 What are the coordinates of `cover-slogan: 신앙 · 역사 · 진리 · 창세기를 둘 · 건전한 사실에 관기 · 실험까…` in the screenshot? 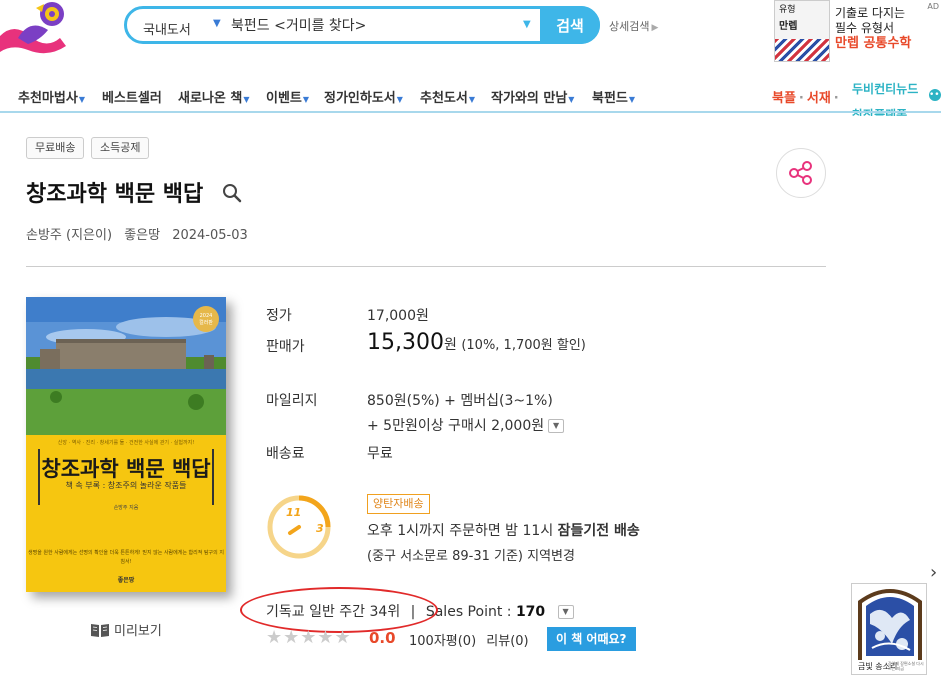 It's located at (126, 443).